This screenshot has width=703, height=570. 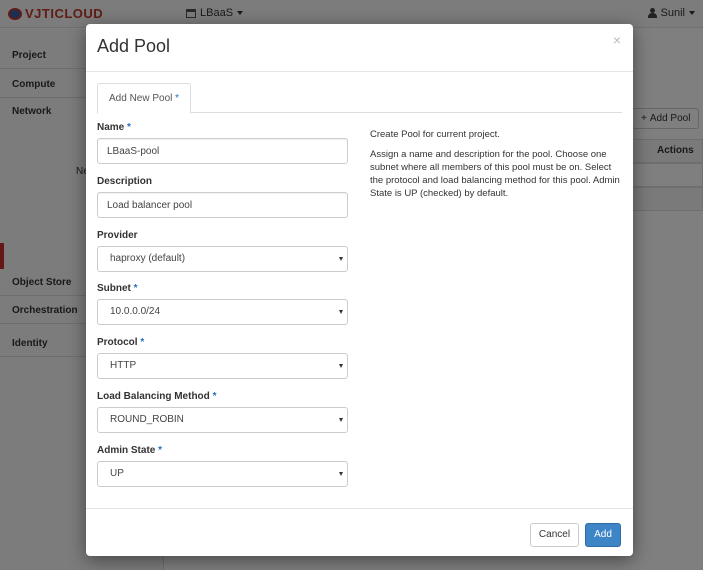 I want to click on lb-method-label: Load Balancing Method *, so click(x=222, y=397).